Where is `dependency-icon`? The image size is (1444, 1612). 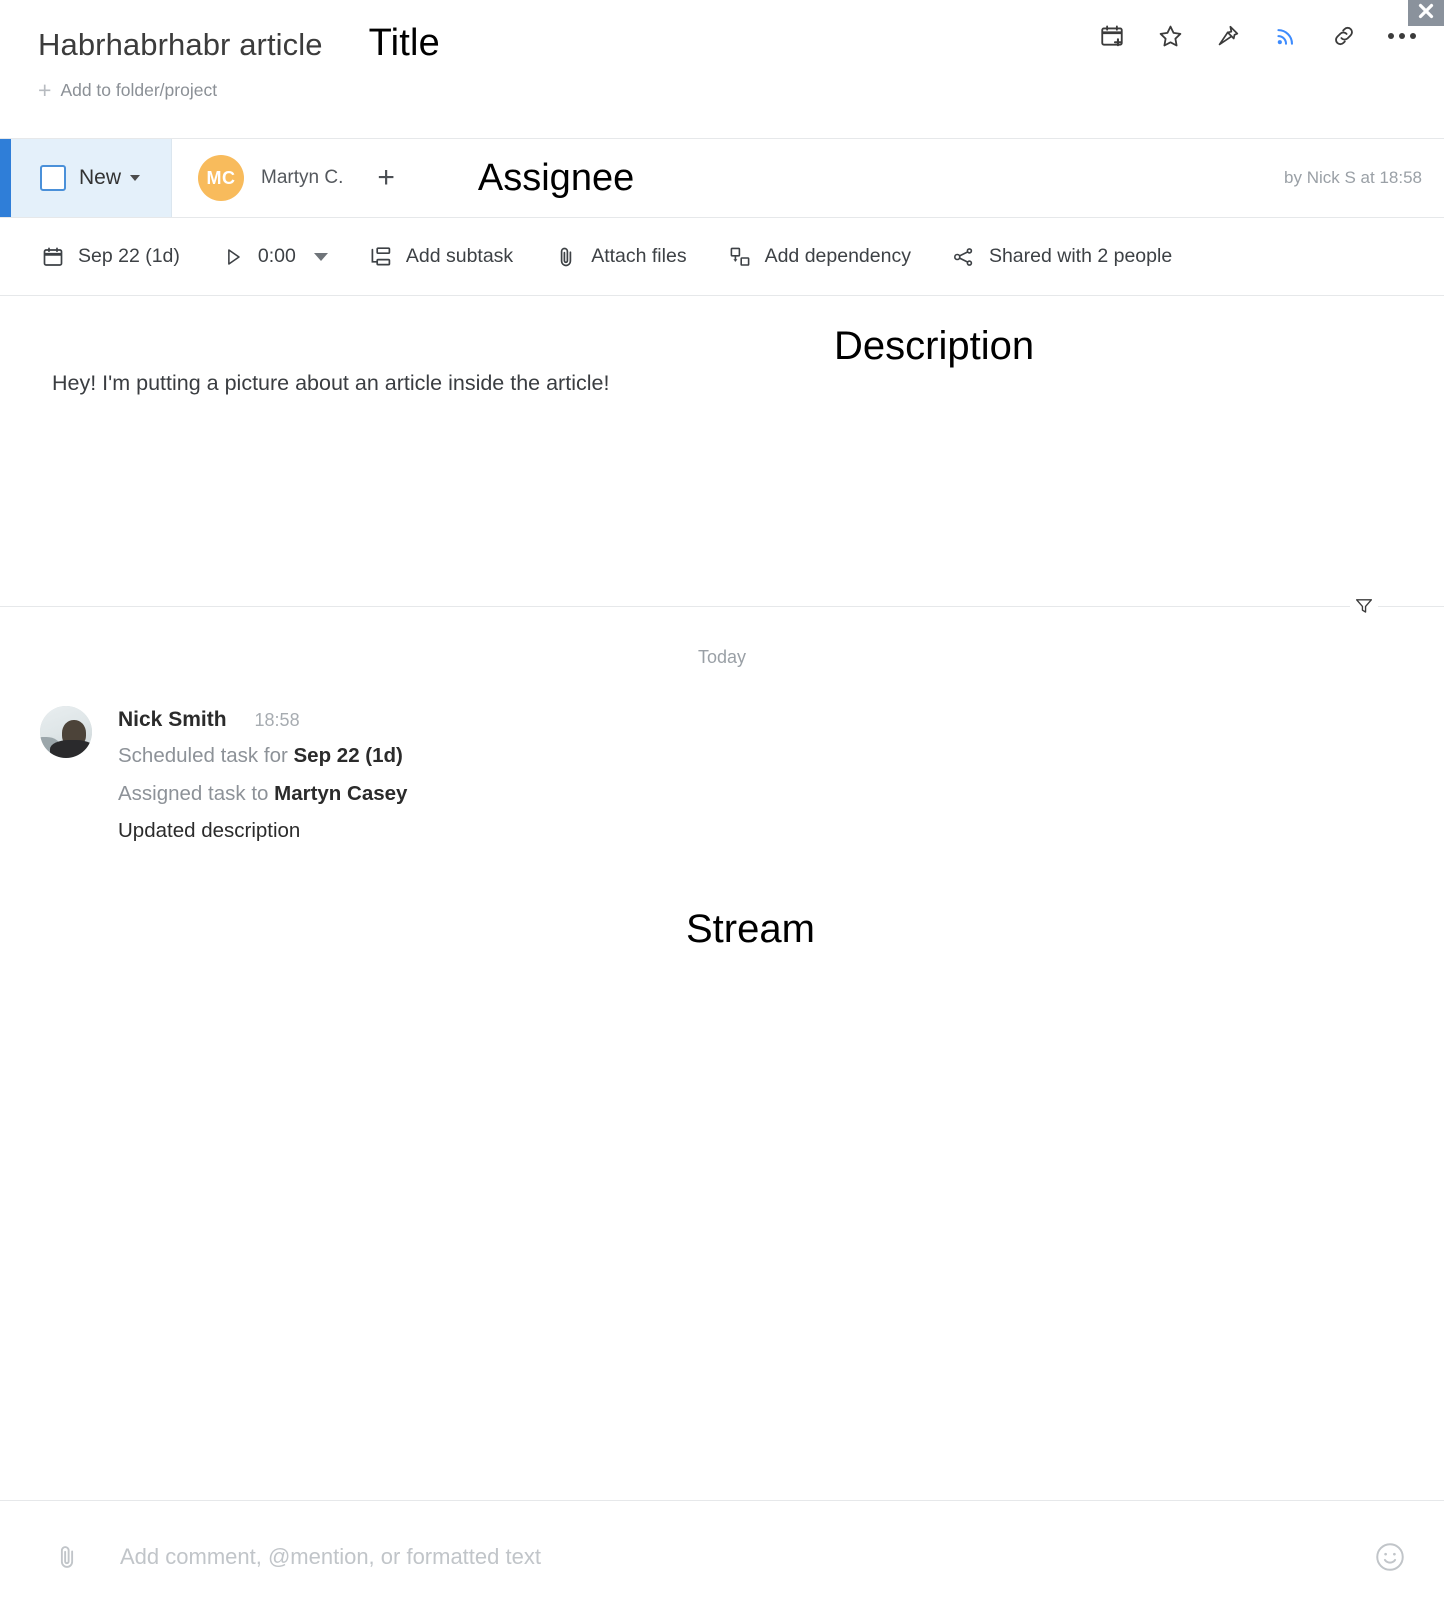 dependency-icon is located at coordinates (740, 257).